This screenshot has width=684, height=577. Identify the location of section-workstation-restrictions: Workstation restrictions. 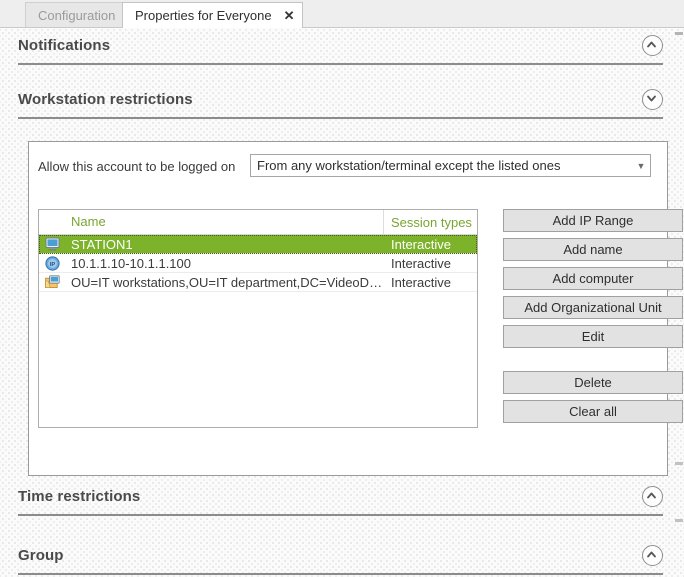
(340, 104).